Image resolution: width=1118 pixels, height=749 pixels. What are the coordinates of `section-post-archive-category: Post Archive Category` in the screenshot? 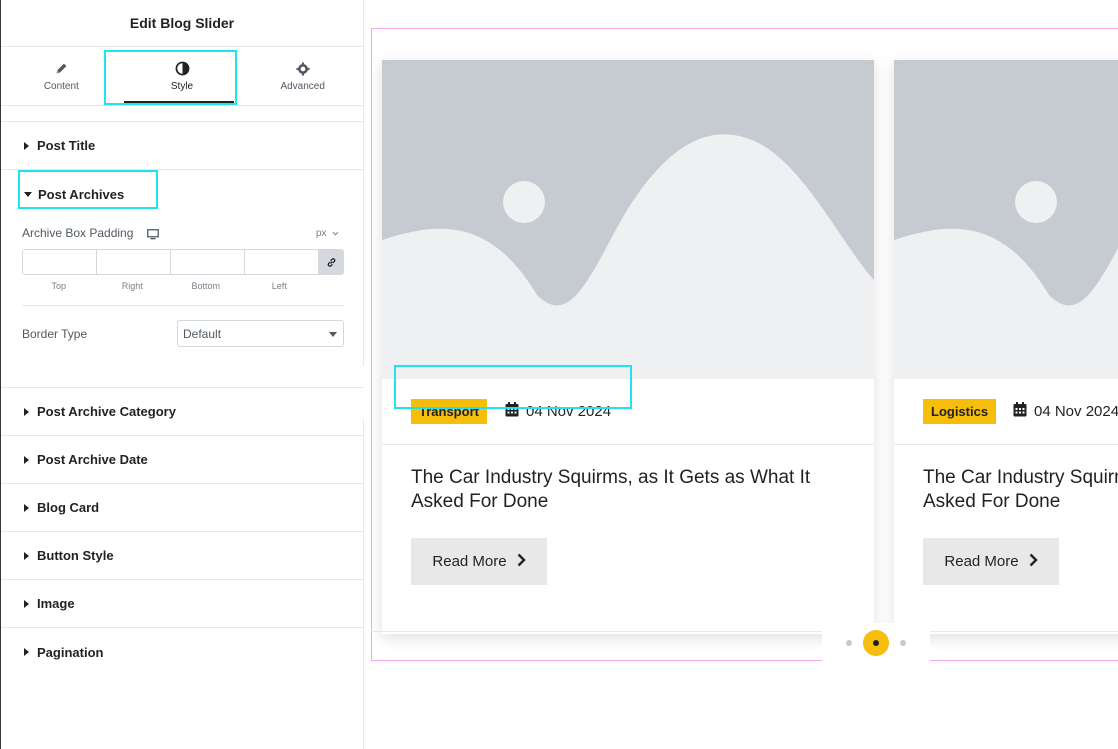 It's located at (182, 412).